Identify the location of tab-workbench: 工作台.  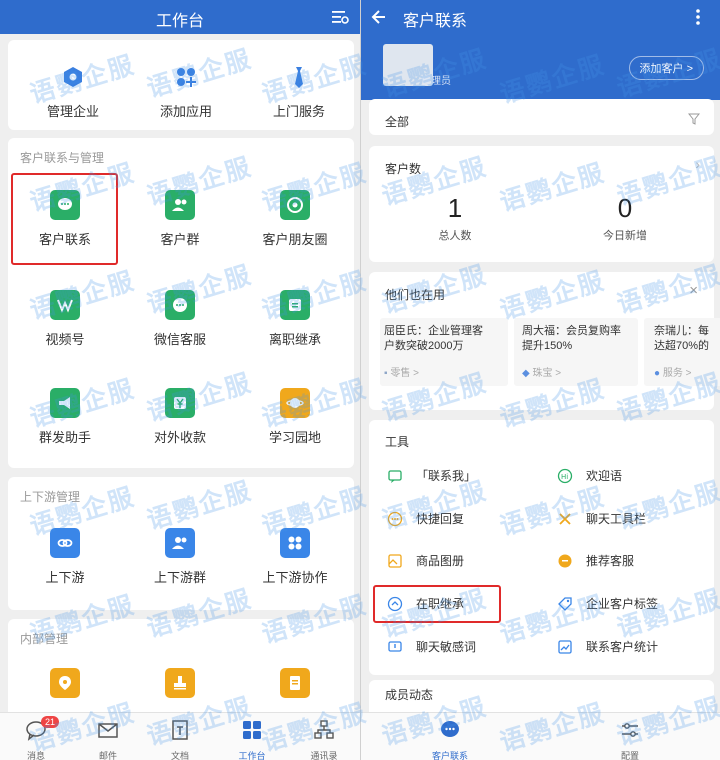
(252, 739).